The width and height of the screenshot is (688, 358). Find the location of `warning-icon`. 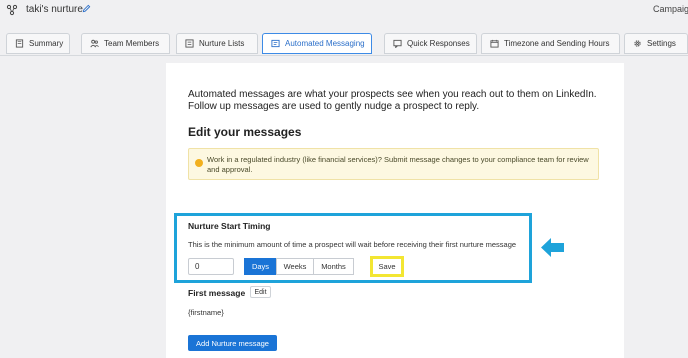

warning-icon is located at coordinates (199, 163).